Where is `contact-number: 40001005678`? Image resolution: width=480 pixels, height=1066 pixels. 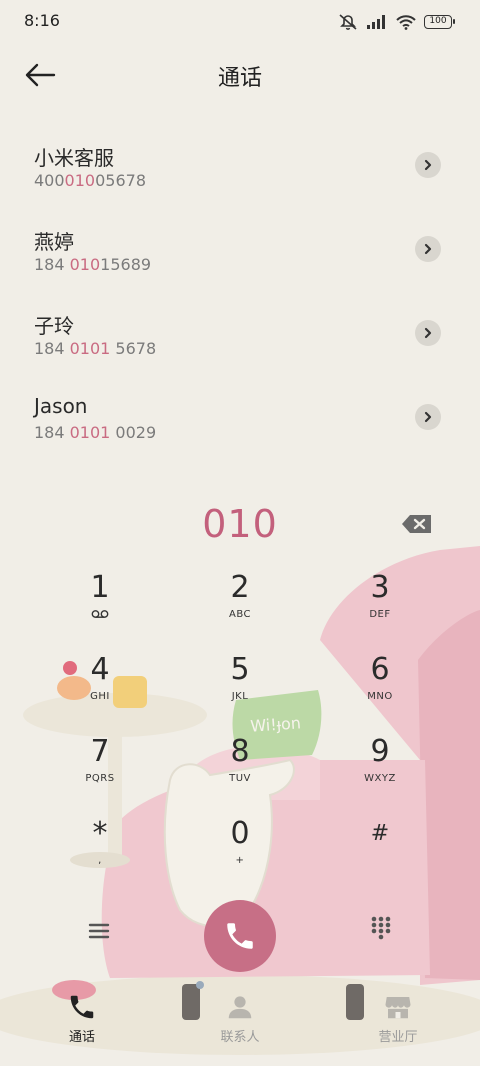
contact-number: 40001005678 is located at coordinates (90, 180).